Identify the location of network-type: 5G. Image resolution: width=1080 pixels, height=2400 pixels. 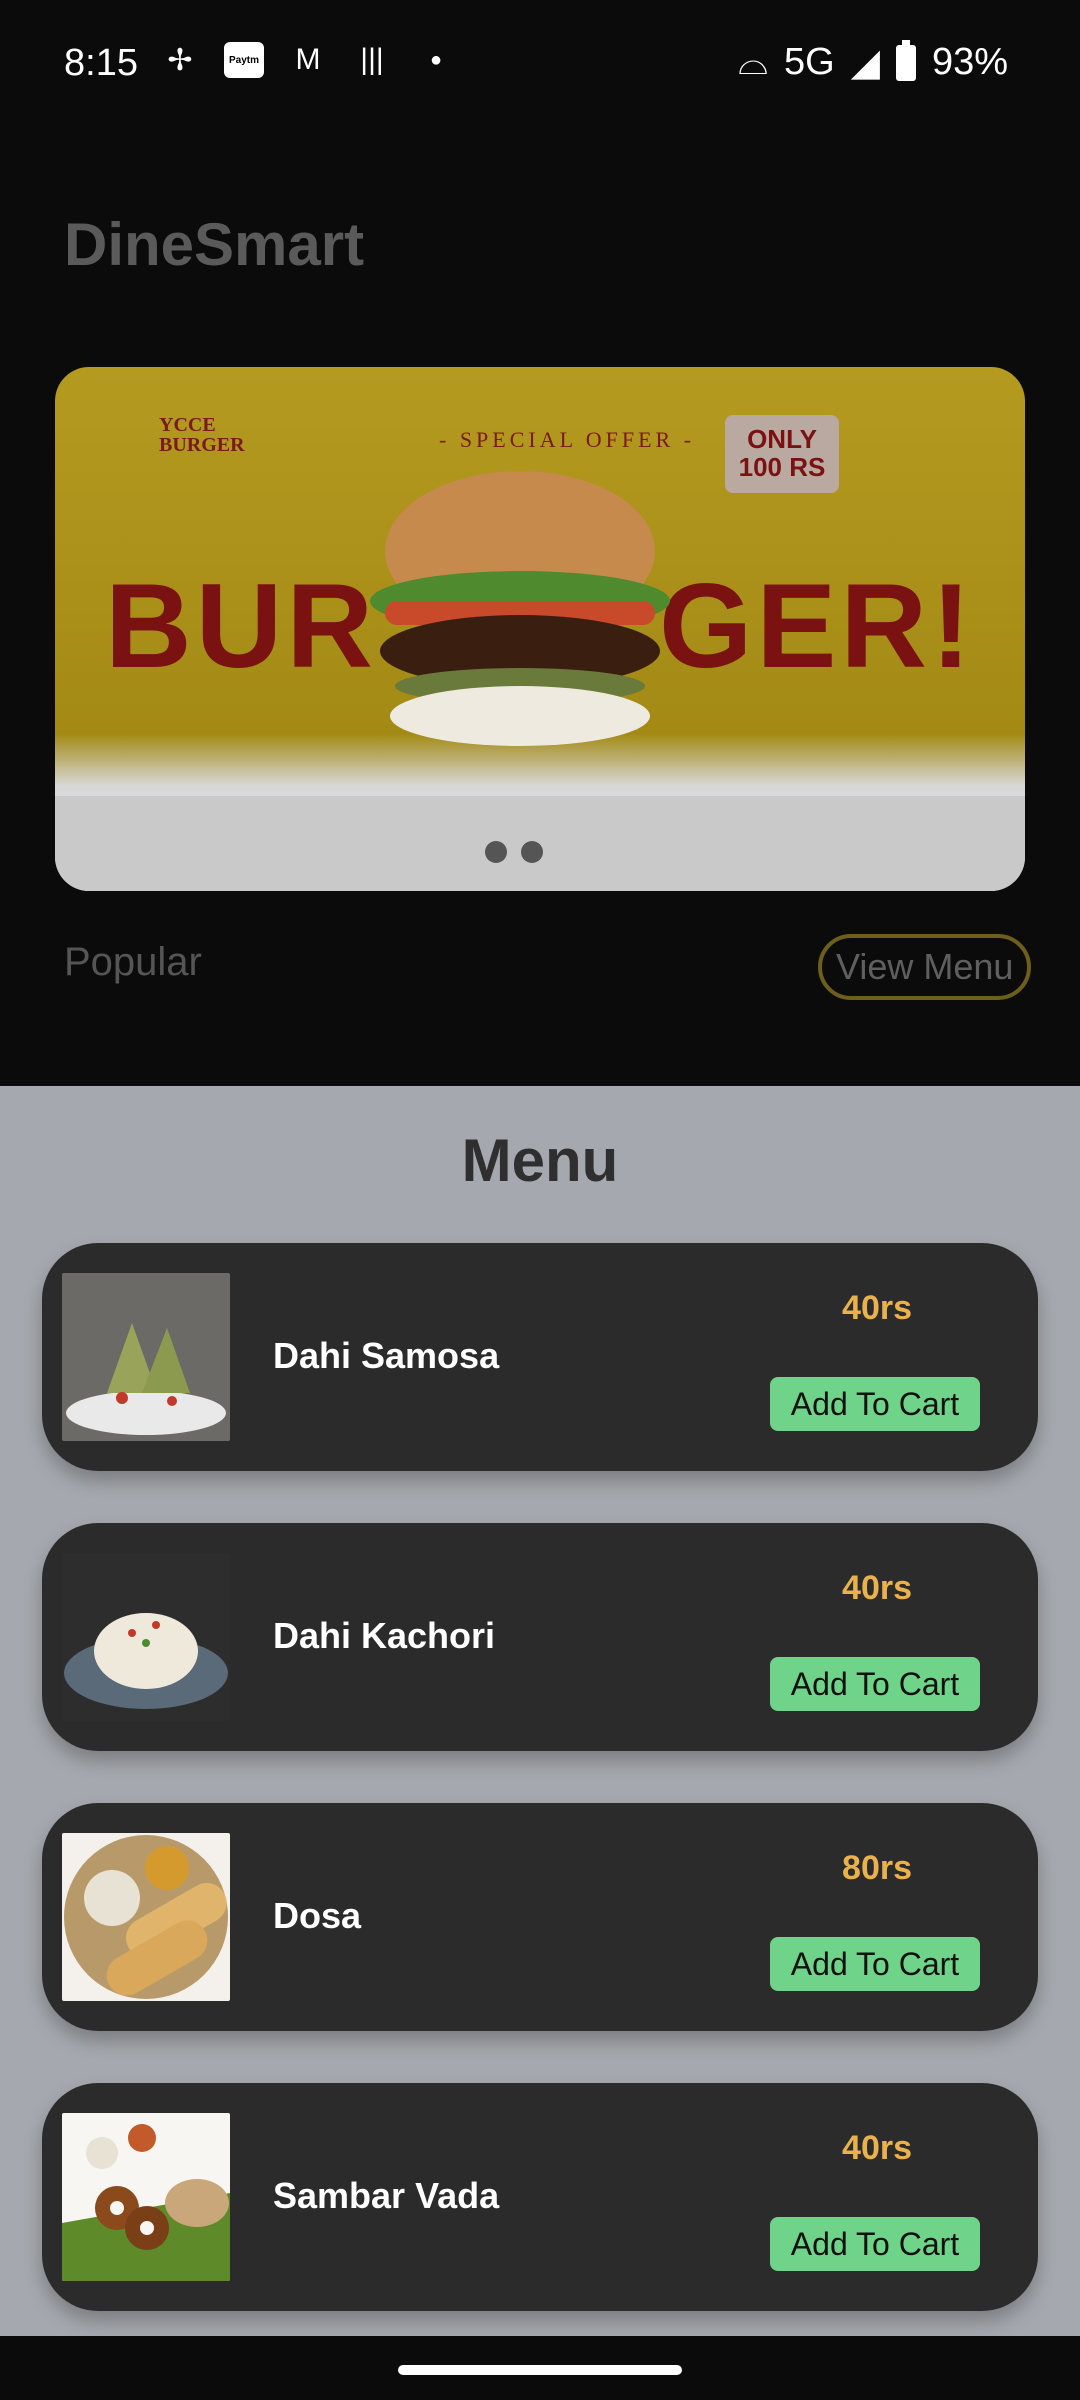
(809, 62).